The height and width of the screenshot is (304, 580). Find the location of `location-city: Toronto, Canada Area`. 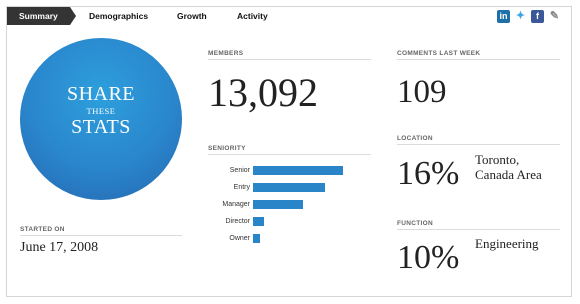

location-city: Toronto, Canada Area is located at coordinates (508, 167).